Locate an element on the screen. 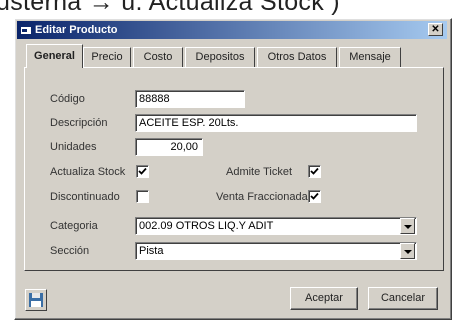 Image resolution: width=457 pixels, height=325 pixels. close-button: ✕ is located at coordinates (435, 29).